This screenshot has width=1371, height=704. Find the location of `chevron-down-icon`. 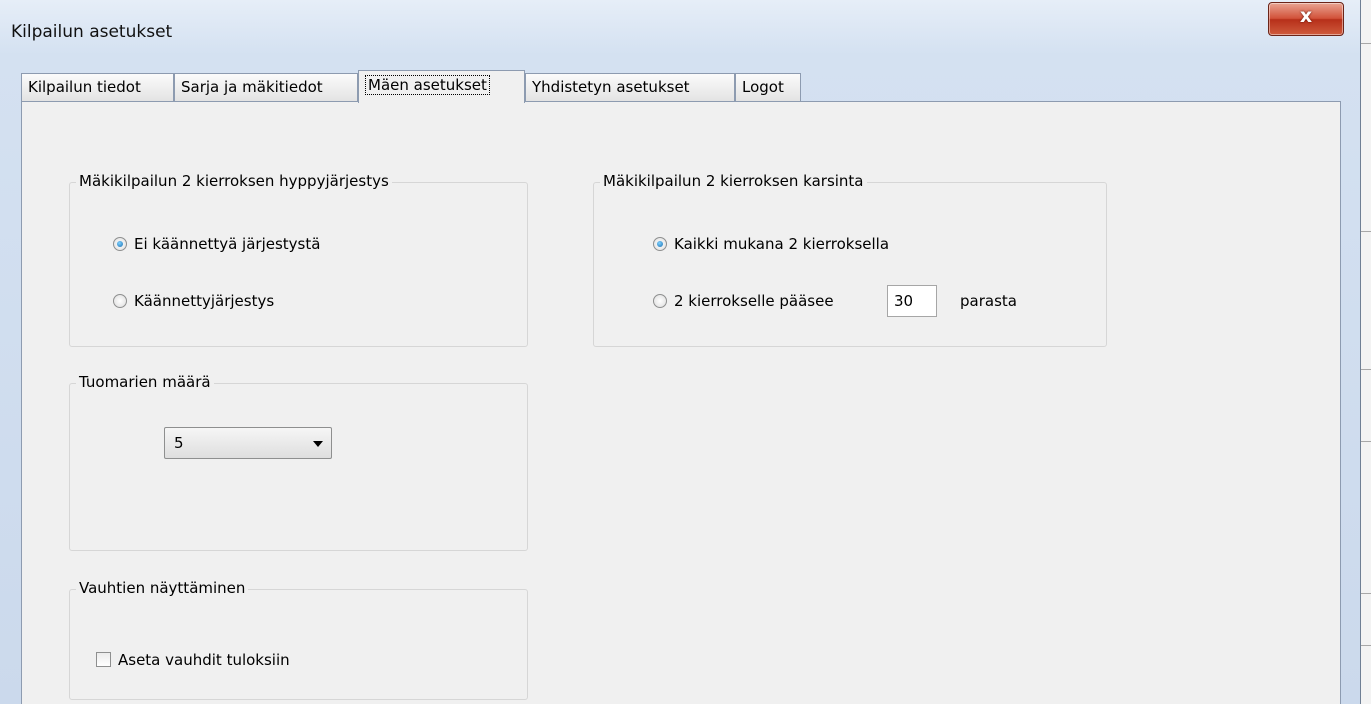

chevron-down-icon is located at coordinates (318, 444).